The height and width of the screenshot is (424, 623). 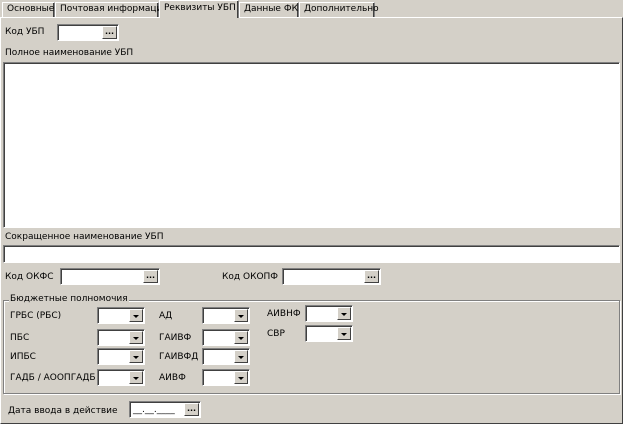 I want to click on gaivf-combo, so click(x=226, y=337).